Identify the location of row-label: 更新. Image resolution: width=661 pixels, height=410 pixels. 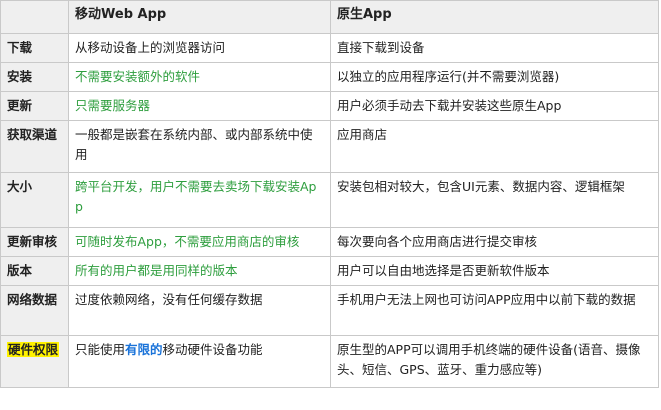
(34, 106).